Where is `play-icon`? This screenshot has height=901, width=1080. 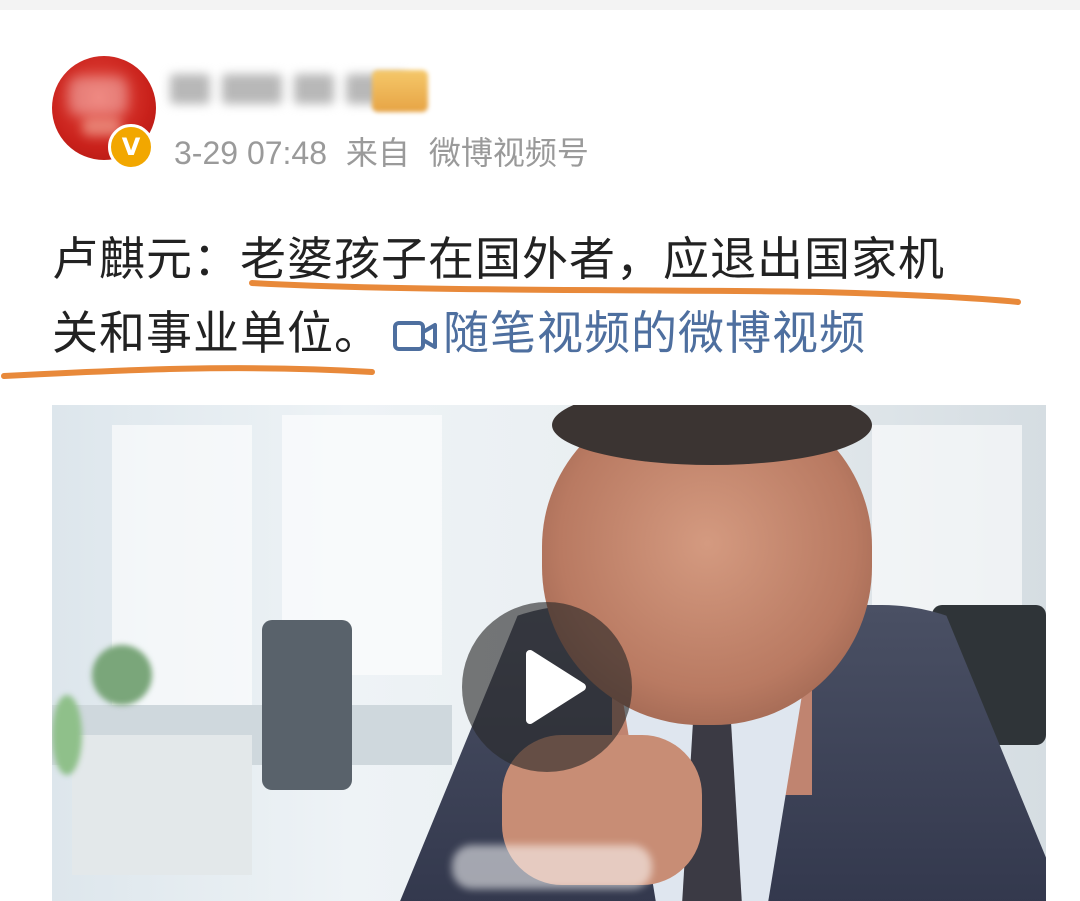
play-icon is located at coordinates (556, 687).